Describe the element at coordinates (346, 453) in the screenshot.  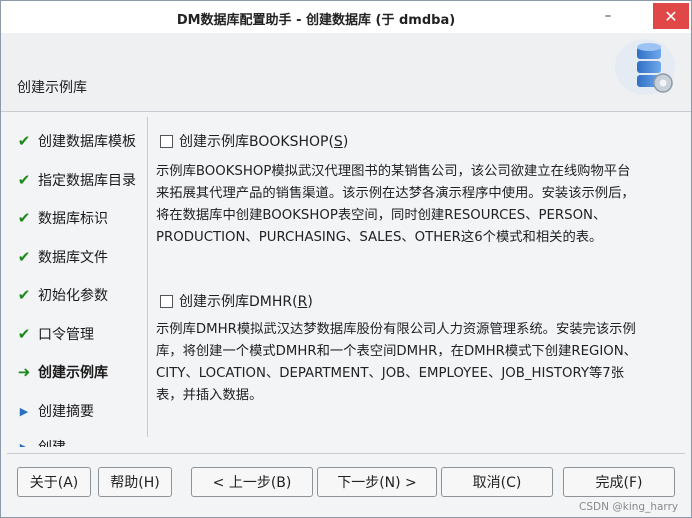
I see `footer-divider` at that location.